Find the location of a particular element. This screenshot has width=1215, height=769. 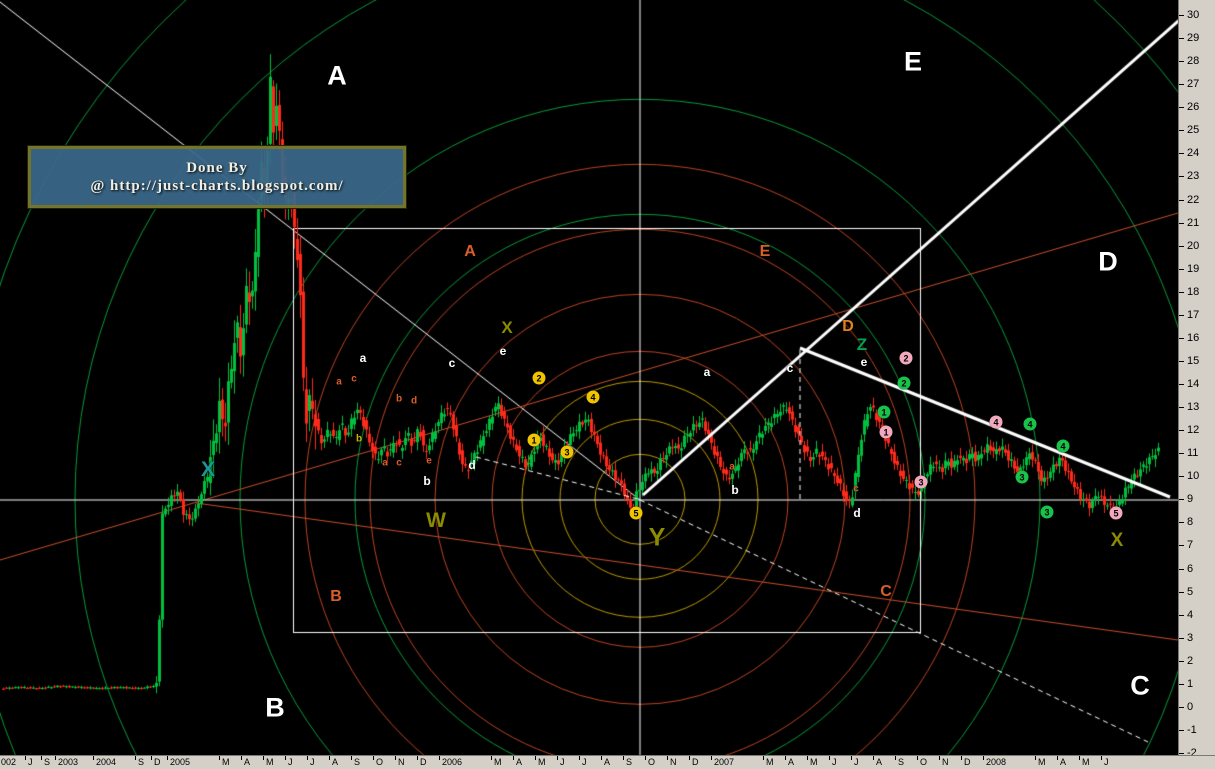

x-axis-label: 2007 is located at coordinates (724, 762).